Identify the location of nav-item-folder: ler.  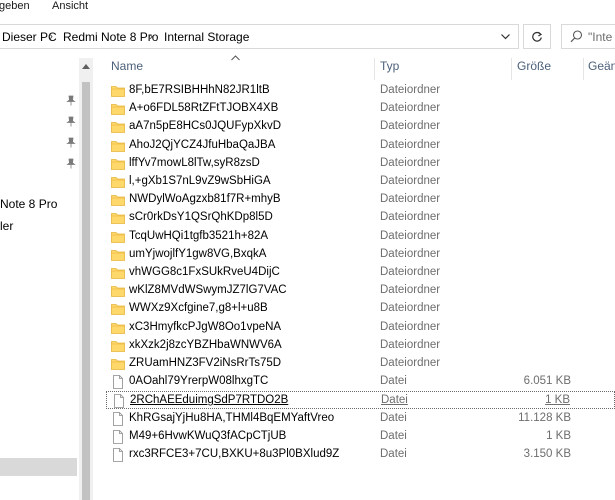
(6, 226).